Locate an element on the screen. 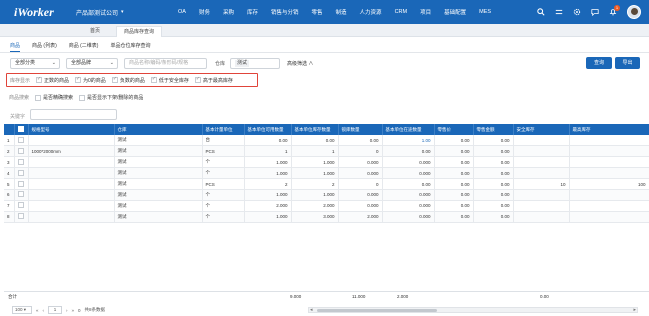 Image resolution: width=649 pixels, height=316 pixels. col-header: 基本单位库存数量 is located at coordinates (315, 129).